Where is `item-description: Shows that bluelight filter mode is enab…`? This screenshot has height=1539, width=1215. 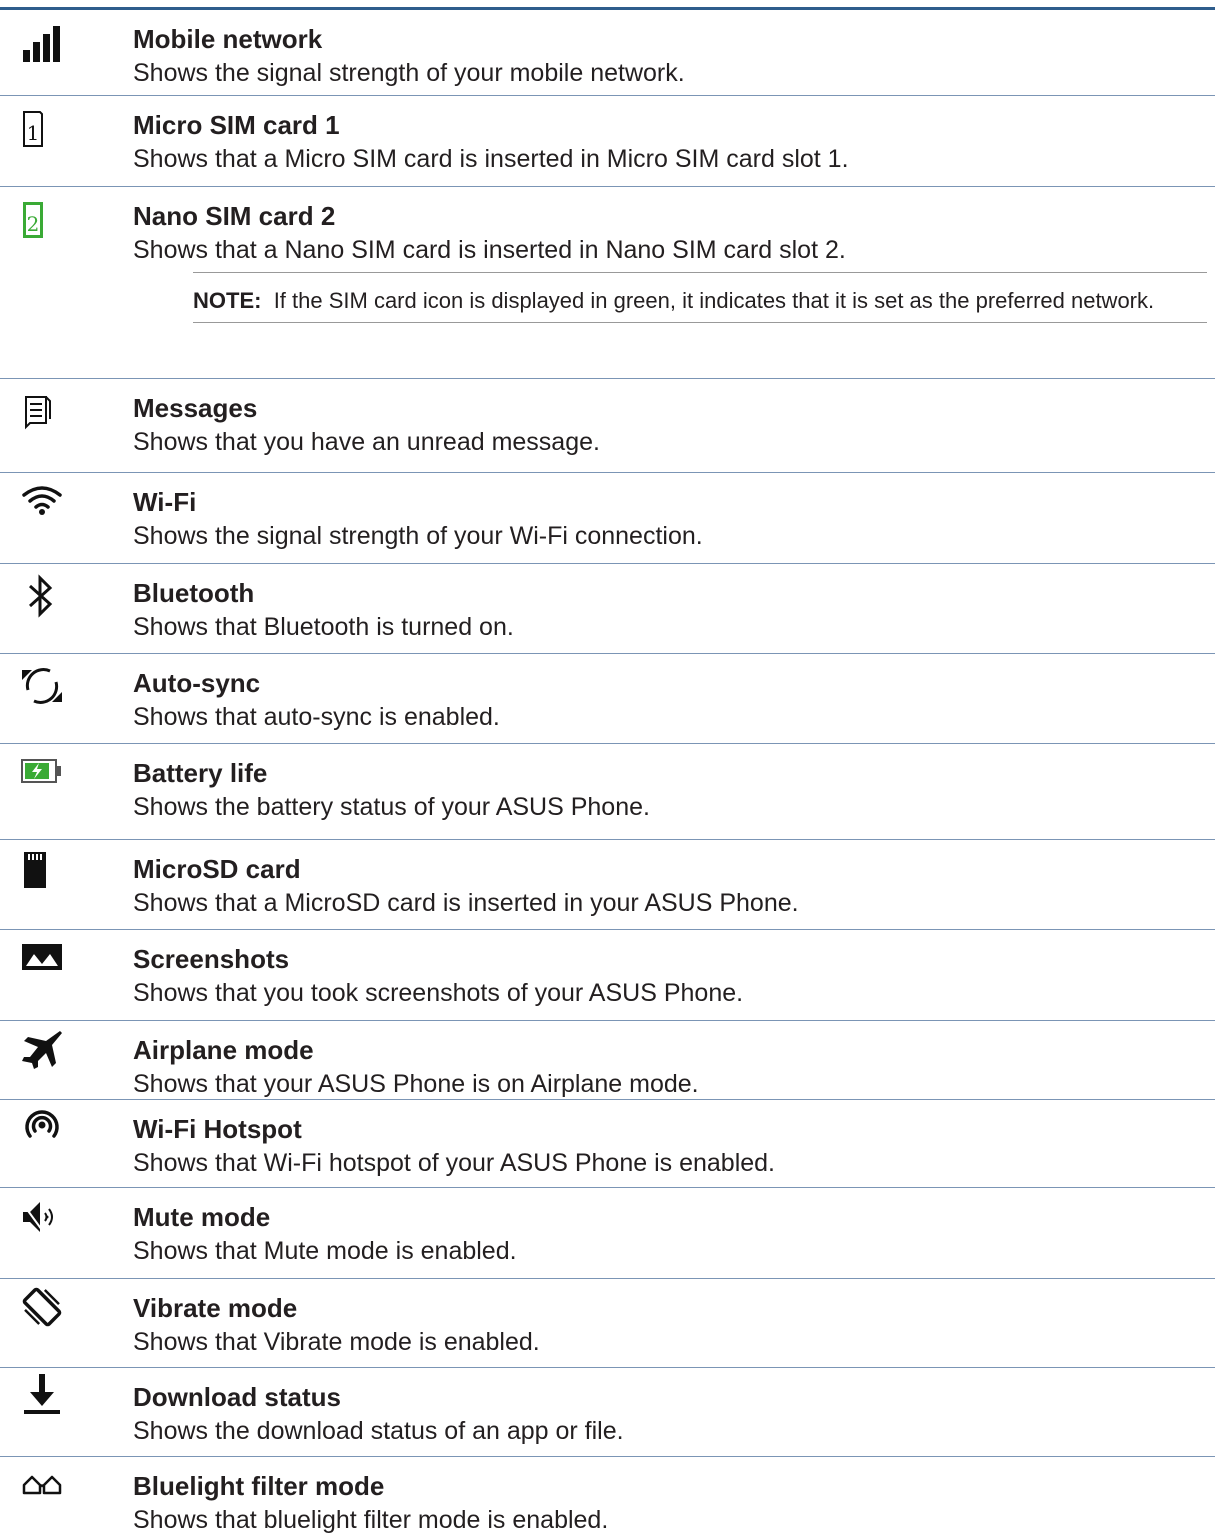
item-description: Shows that bluelight filter mode is enab… is located at coordinates (371, 1520).